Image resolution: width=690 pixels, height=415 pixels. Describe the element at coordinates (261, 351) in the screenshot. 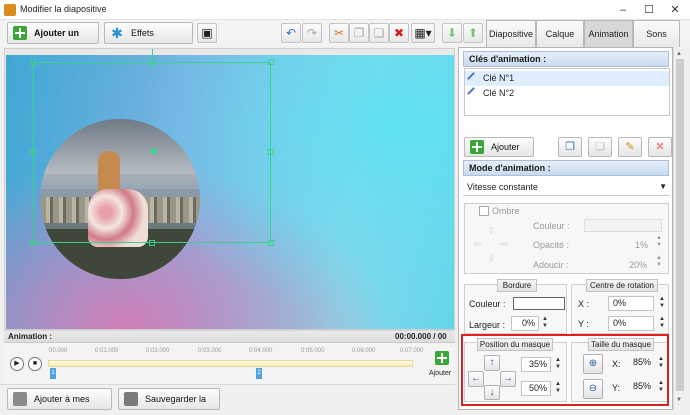

I see `tick-label: 0:04.000` at that location.